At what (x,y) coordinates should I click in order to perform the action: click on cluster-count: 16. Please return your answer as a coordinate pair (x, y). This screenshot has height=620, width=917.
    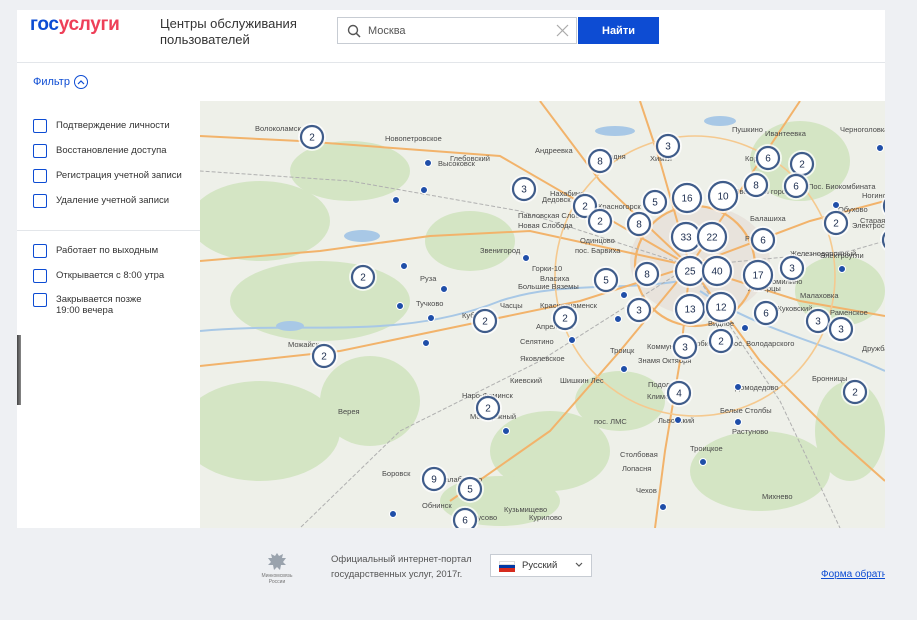
    Looking at the image, I should click on (687, 199).